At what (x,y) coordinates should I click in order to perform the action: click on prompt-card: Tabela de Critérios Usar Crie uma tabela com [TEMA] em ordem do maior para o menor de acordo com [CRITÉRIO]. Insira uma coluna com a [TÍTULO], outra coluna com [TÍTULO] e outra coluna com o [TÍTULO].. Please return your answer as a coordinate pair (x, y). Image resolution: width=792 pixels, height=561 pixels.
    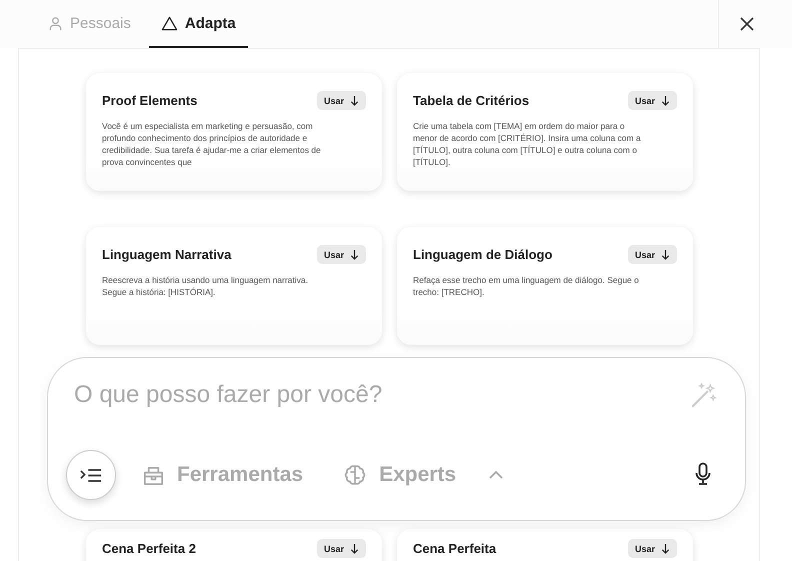
    Looking at the image, I should click on (545, 132).